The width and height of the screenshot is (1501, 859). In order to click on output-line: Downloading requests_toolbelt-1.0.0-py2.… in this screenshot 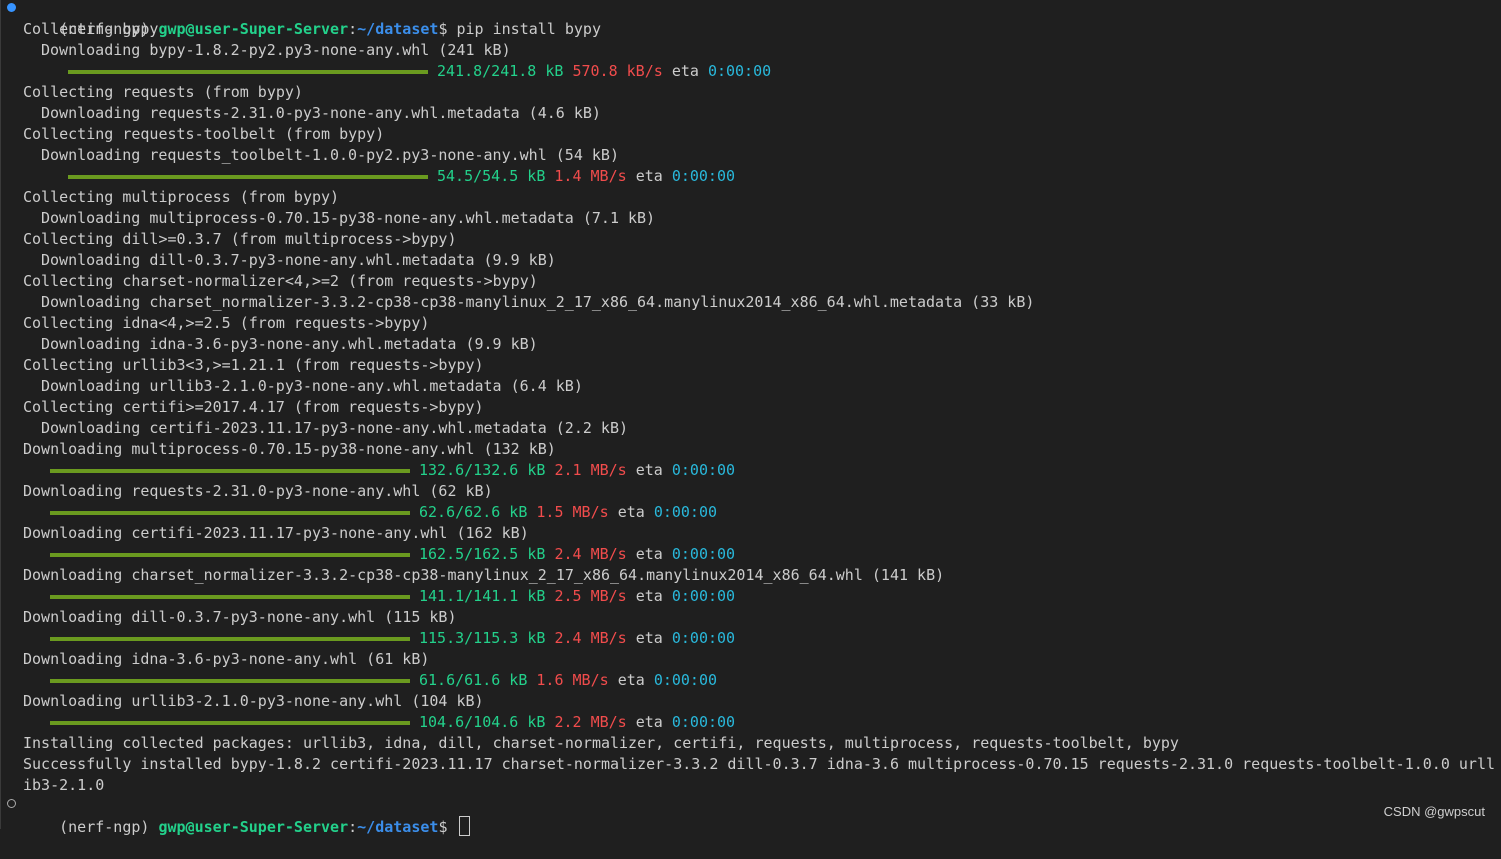, I will do `click(330, 155)`.